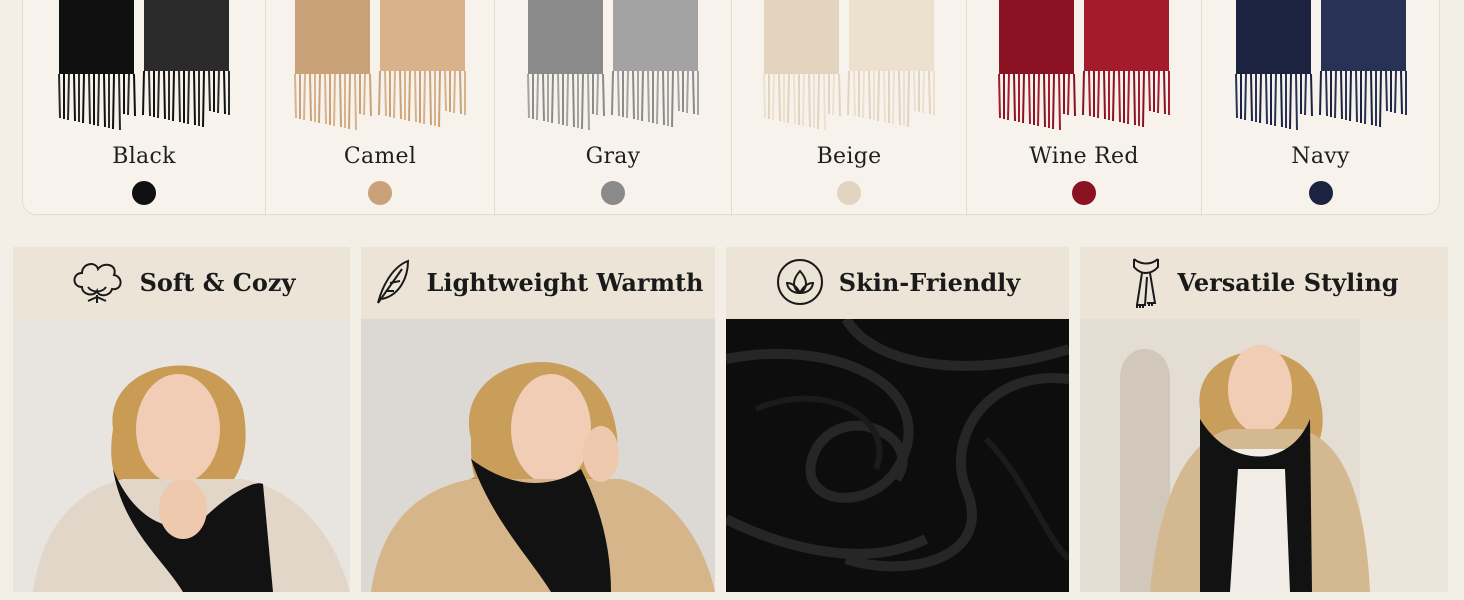 This screenshot has width=1464, height=600. Describe the element at coordinates (380, 156) in the screenshot. I see `color-name: Camel` at that location.